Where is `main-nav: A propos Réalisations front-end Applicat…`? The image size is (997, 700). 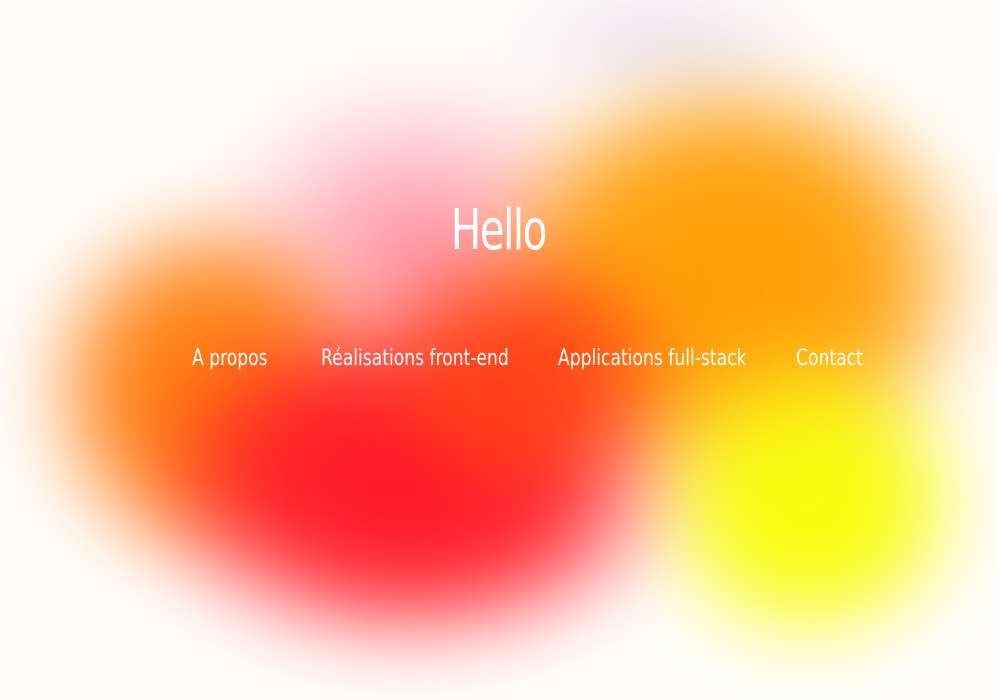
main-nav: A propos Réalisations front-end Applicat… is located at coordinates (498, 363).